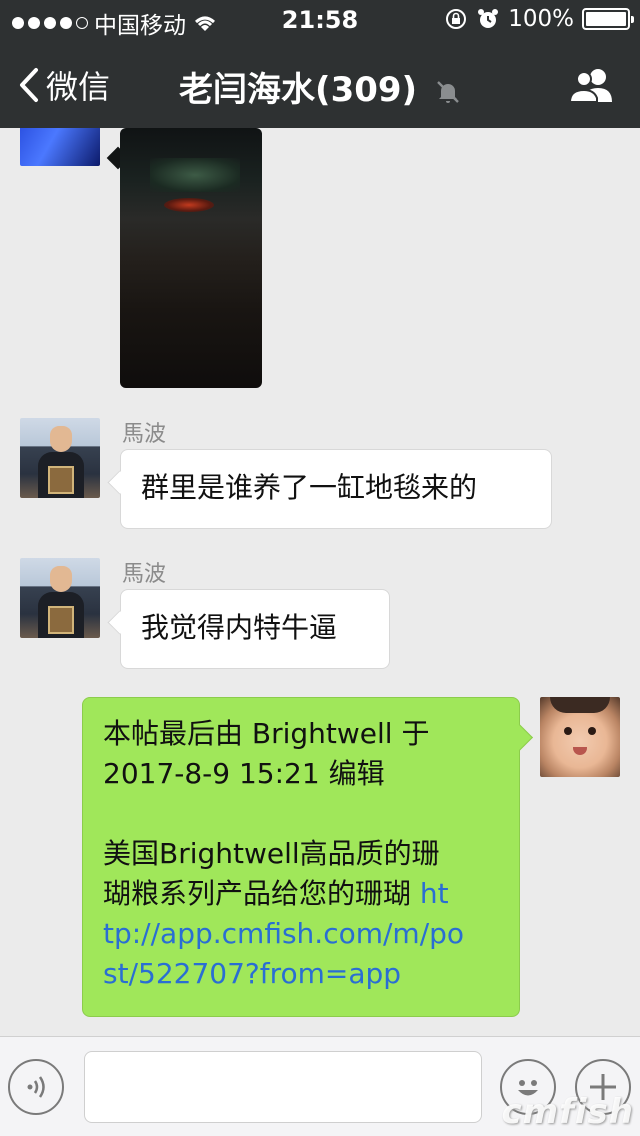  I want to click on message-line: 美国Brightwell高品质的珊, so click(271, 853).